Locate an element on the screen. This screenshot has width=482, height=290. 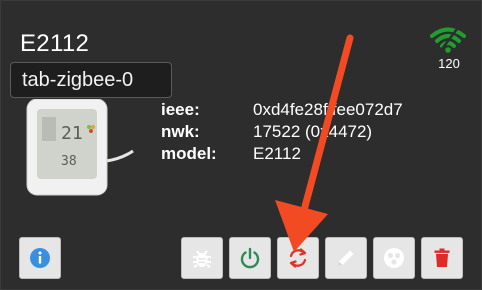
reconfigure-button is located at coordinates (298, 258).